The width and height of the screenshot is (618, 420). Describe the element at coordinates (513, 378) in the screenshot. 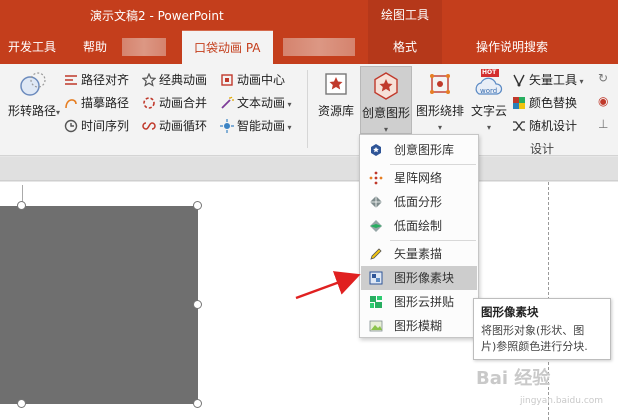

I see `watermark: Bai 经验` at that location.